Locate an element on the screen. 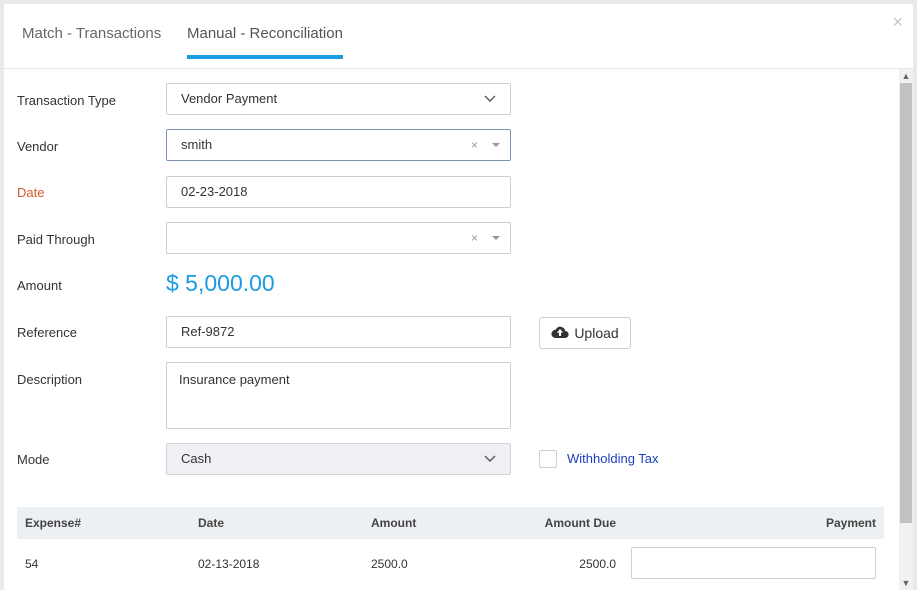  header-payment: Payment is located at coordinates (850, 523).